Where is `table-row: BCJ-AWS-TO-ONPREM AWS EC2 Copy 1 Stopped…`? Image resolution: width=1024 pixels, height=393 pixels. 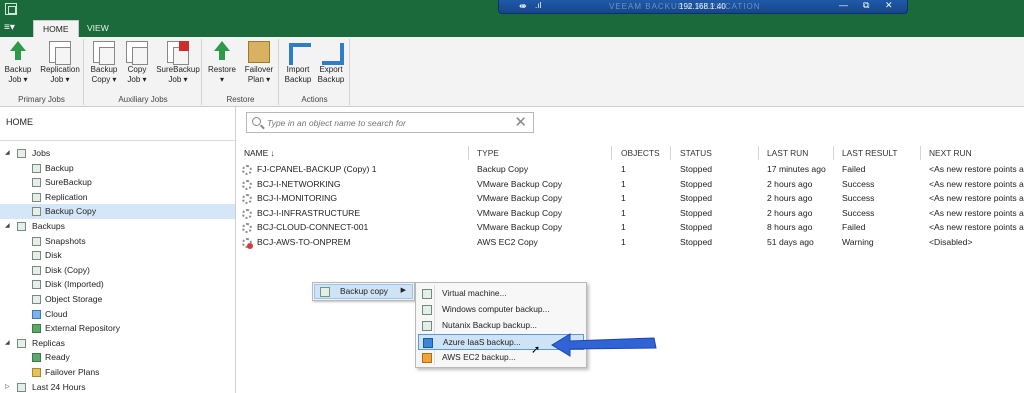 table-row: BCJ-AWS-TO-ONPREM AWS EC2 Copy 1 Stopped… is located at coordinates (633, 242).